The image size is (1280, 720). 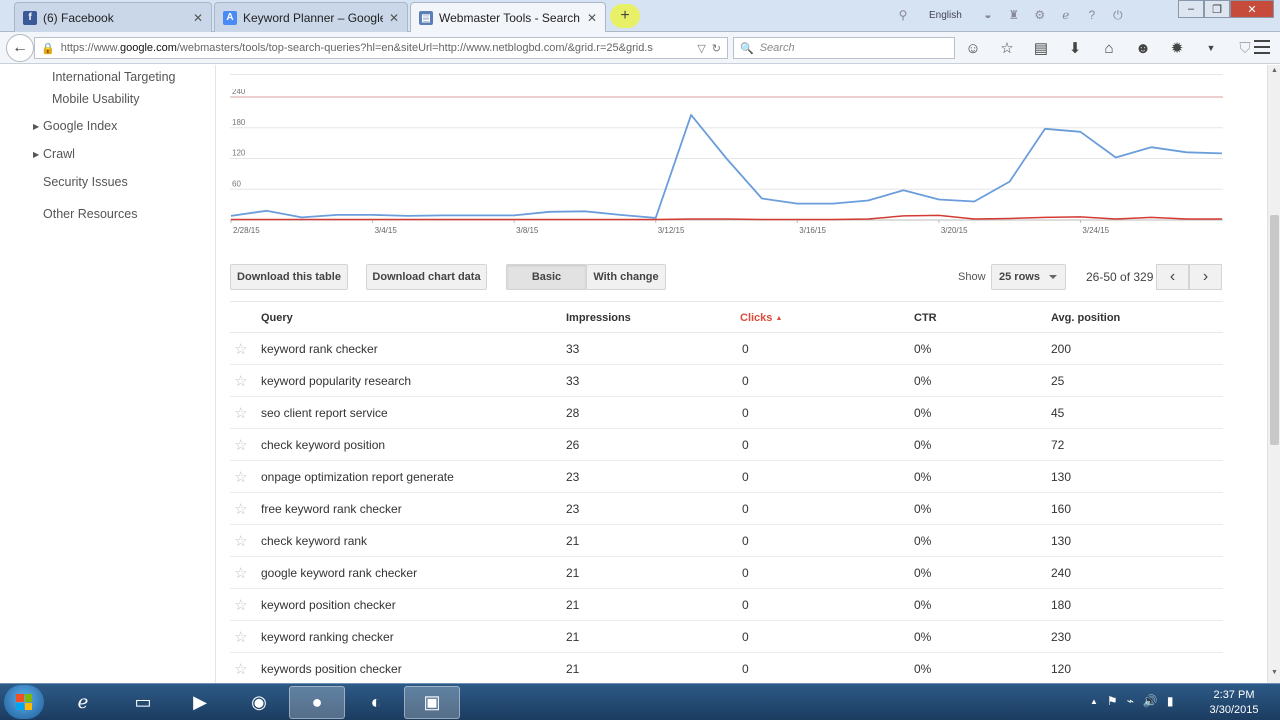 I want to click on cell-clicks: 0, so click(x=745, y=349).